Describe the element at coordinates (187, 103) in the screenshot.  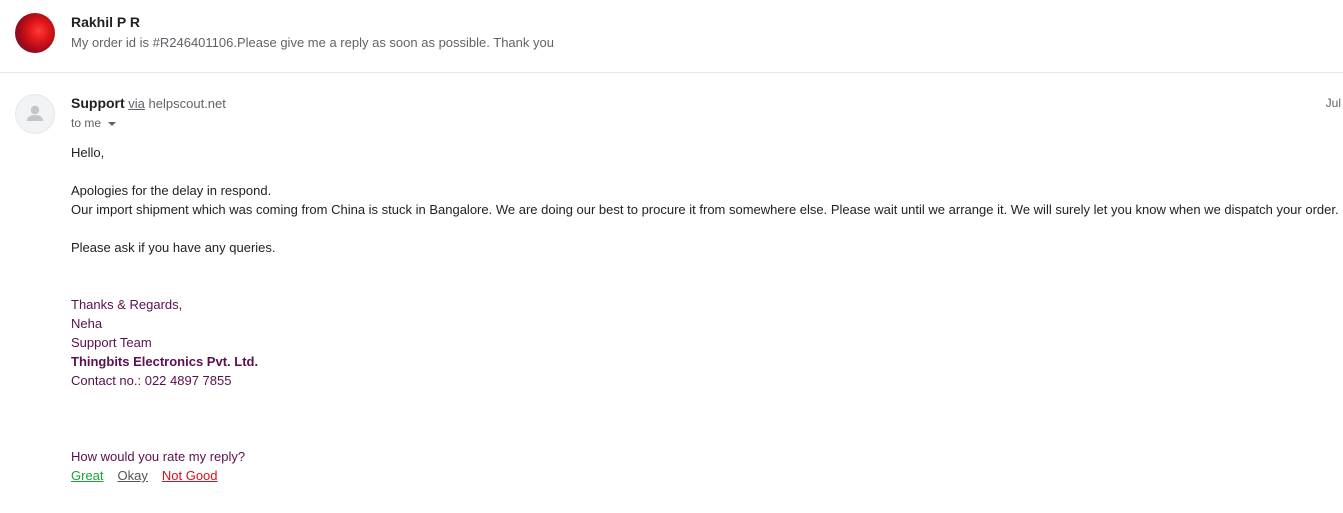
I see `via-domain: helpscout.net` at that location.